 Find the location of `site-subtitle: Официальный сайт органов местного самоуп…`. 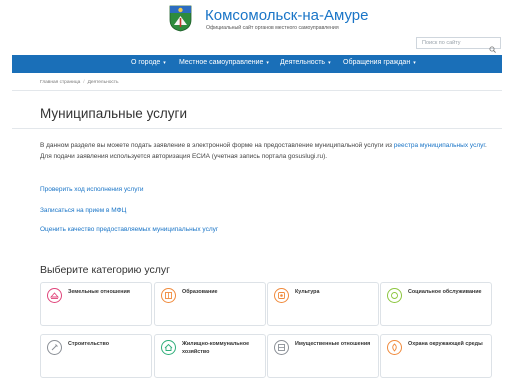

site-subtitle: Официальный сайт органов местного самоуп… is located at coordinates (272, 28).